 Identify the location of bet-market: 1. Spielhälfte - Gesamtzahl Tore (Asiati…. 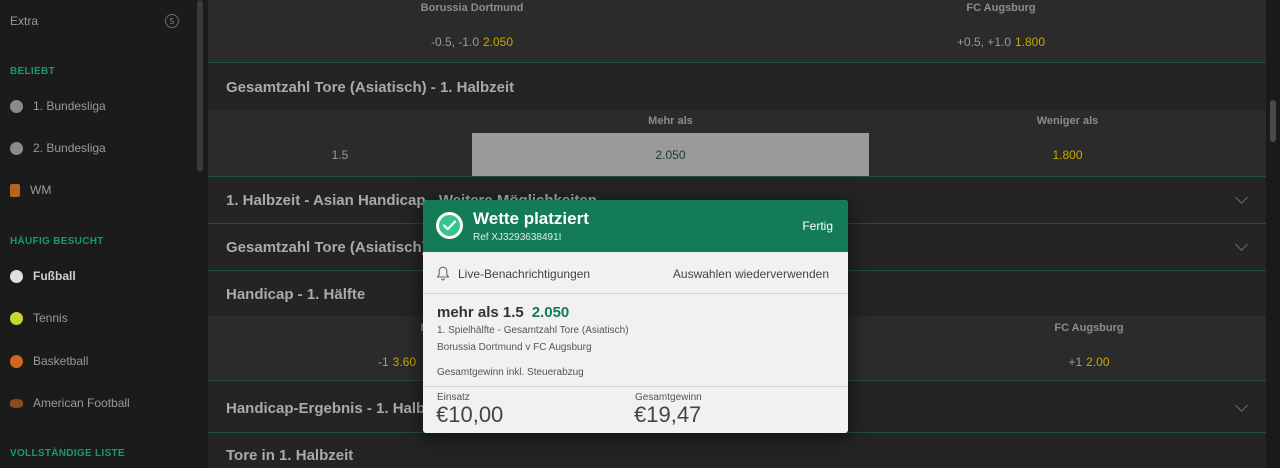
(533, 330).